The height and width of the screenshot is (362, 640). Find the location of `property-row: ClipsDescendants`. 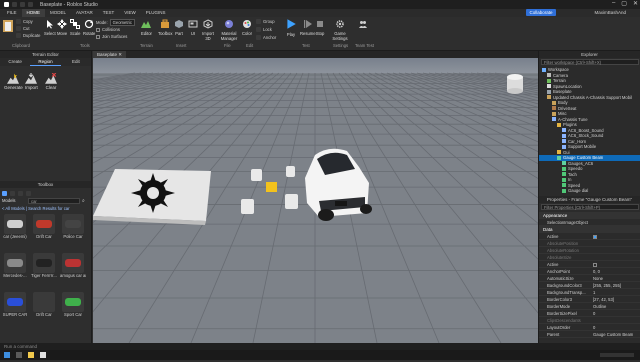

property-row: ClipsDescendants is located at coordinates (589, 320).